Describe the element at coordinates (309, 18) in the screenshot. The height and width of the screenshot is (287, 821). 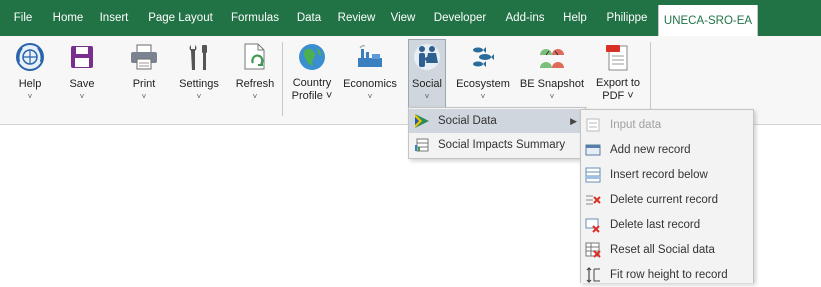
I see `tab-data: Data` at that location.